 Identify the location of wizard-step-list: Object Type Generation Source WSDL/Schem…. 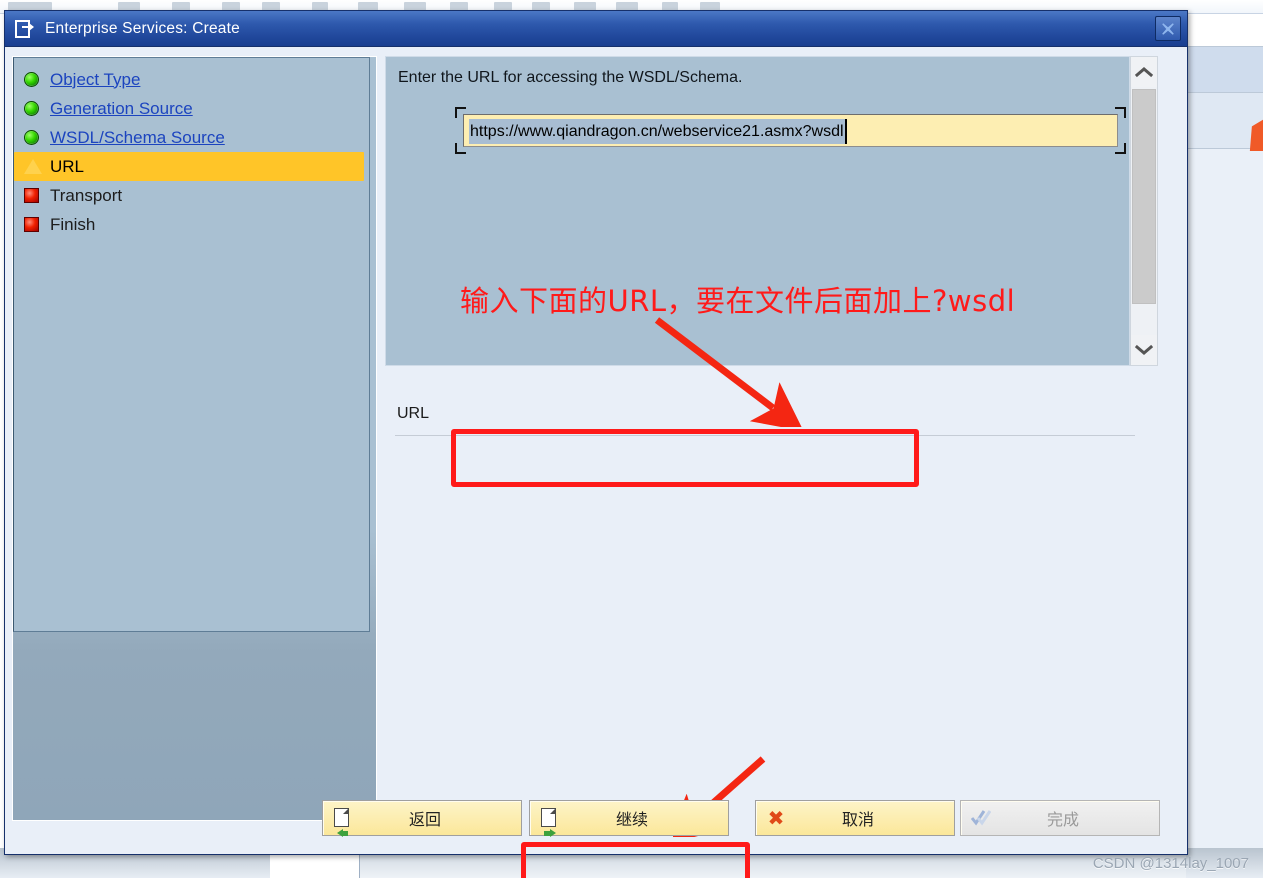
(191, 152).